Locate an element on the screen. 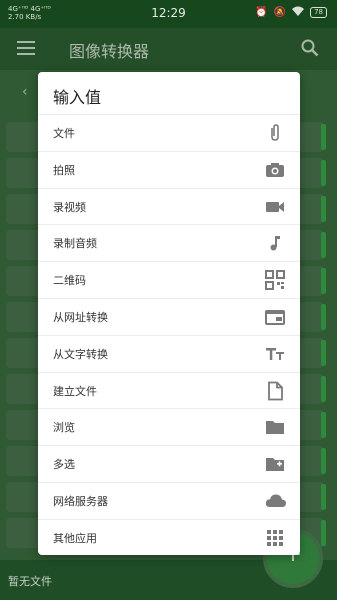 The height and width of the screenshot is (600, 337). back-chevron-icon: ‹ is located at coordinates (25, 92).